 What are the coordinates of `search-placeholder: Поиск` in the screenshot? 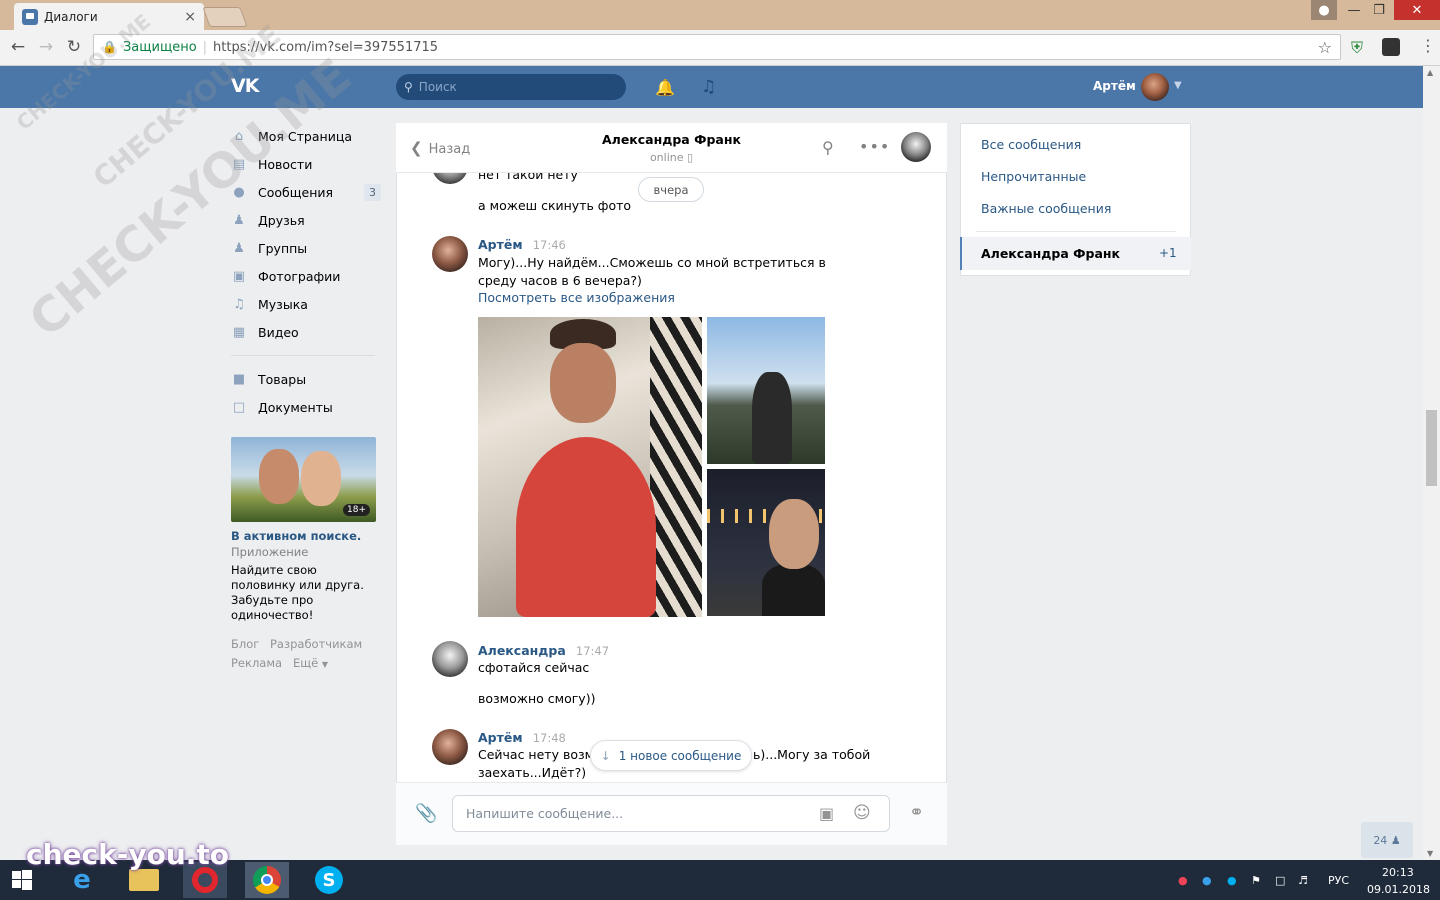 It's located at (437, 87).